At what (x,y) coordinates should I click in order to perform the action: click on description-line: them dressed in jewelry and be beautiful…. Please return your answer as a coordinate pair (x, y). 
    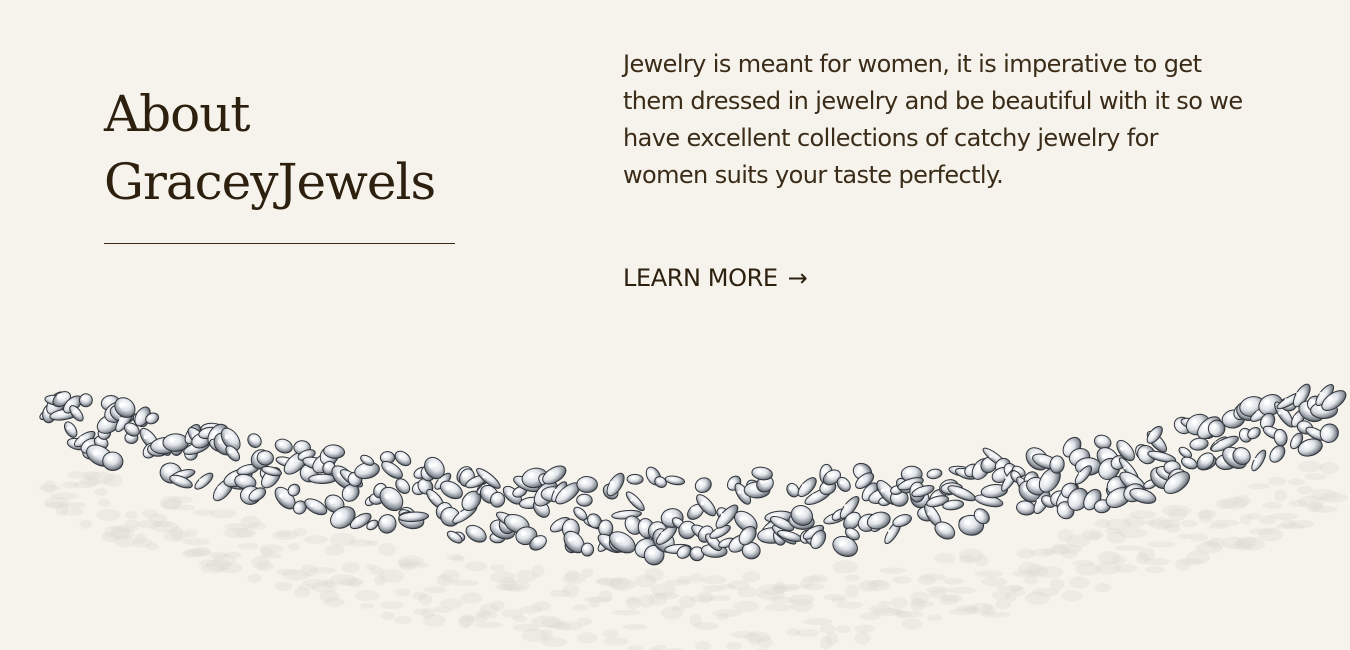
    Looking at the image, I should click on (933, 101).